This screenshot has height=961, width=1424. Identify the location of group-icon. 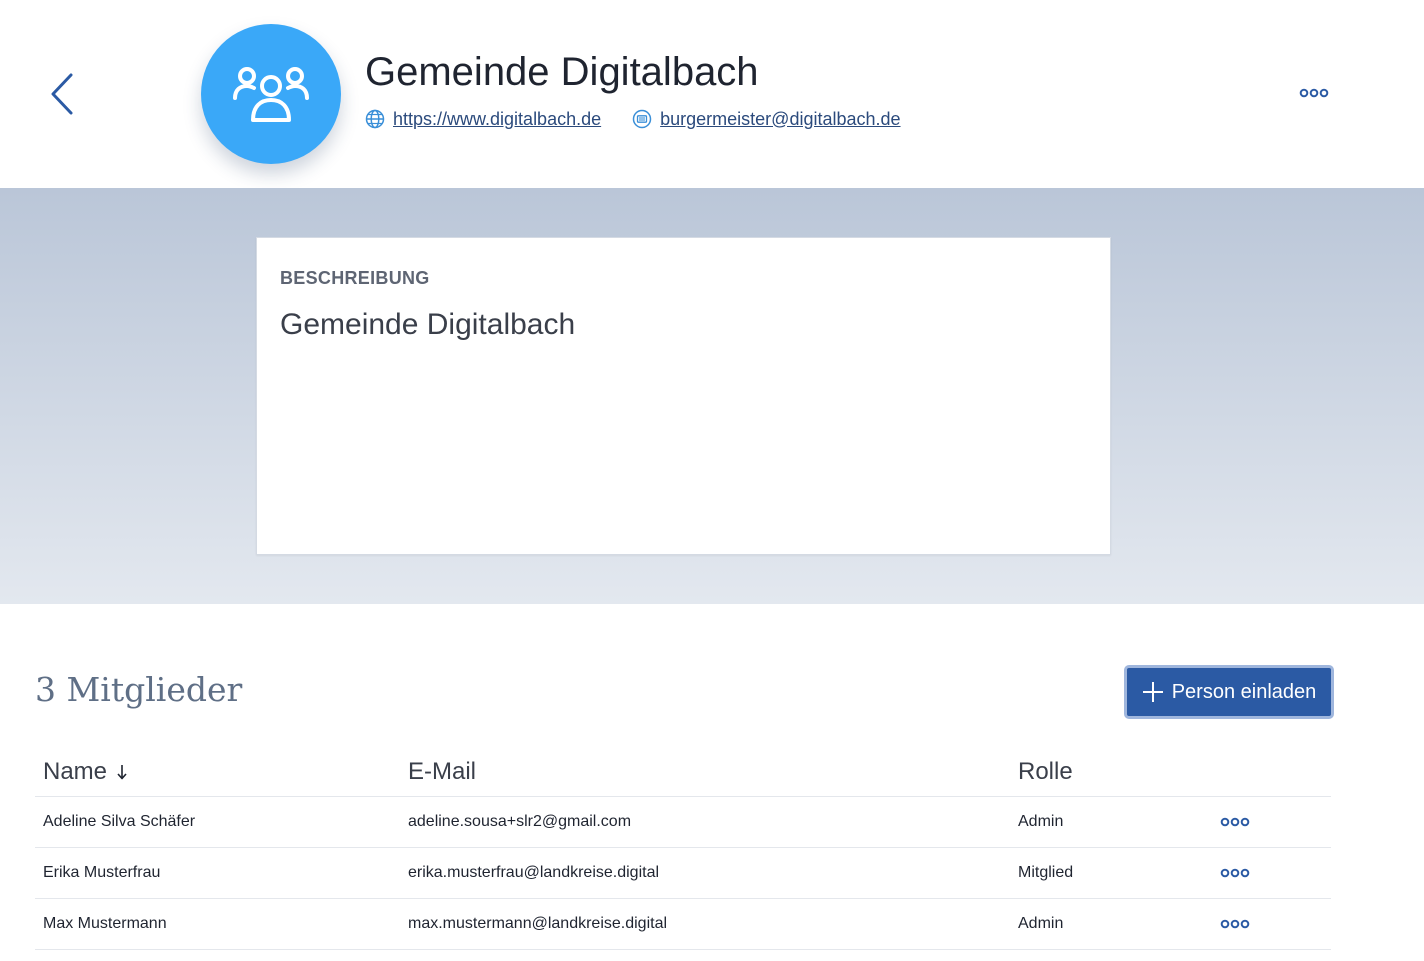
(271, 94).